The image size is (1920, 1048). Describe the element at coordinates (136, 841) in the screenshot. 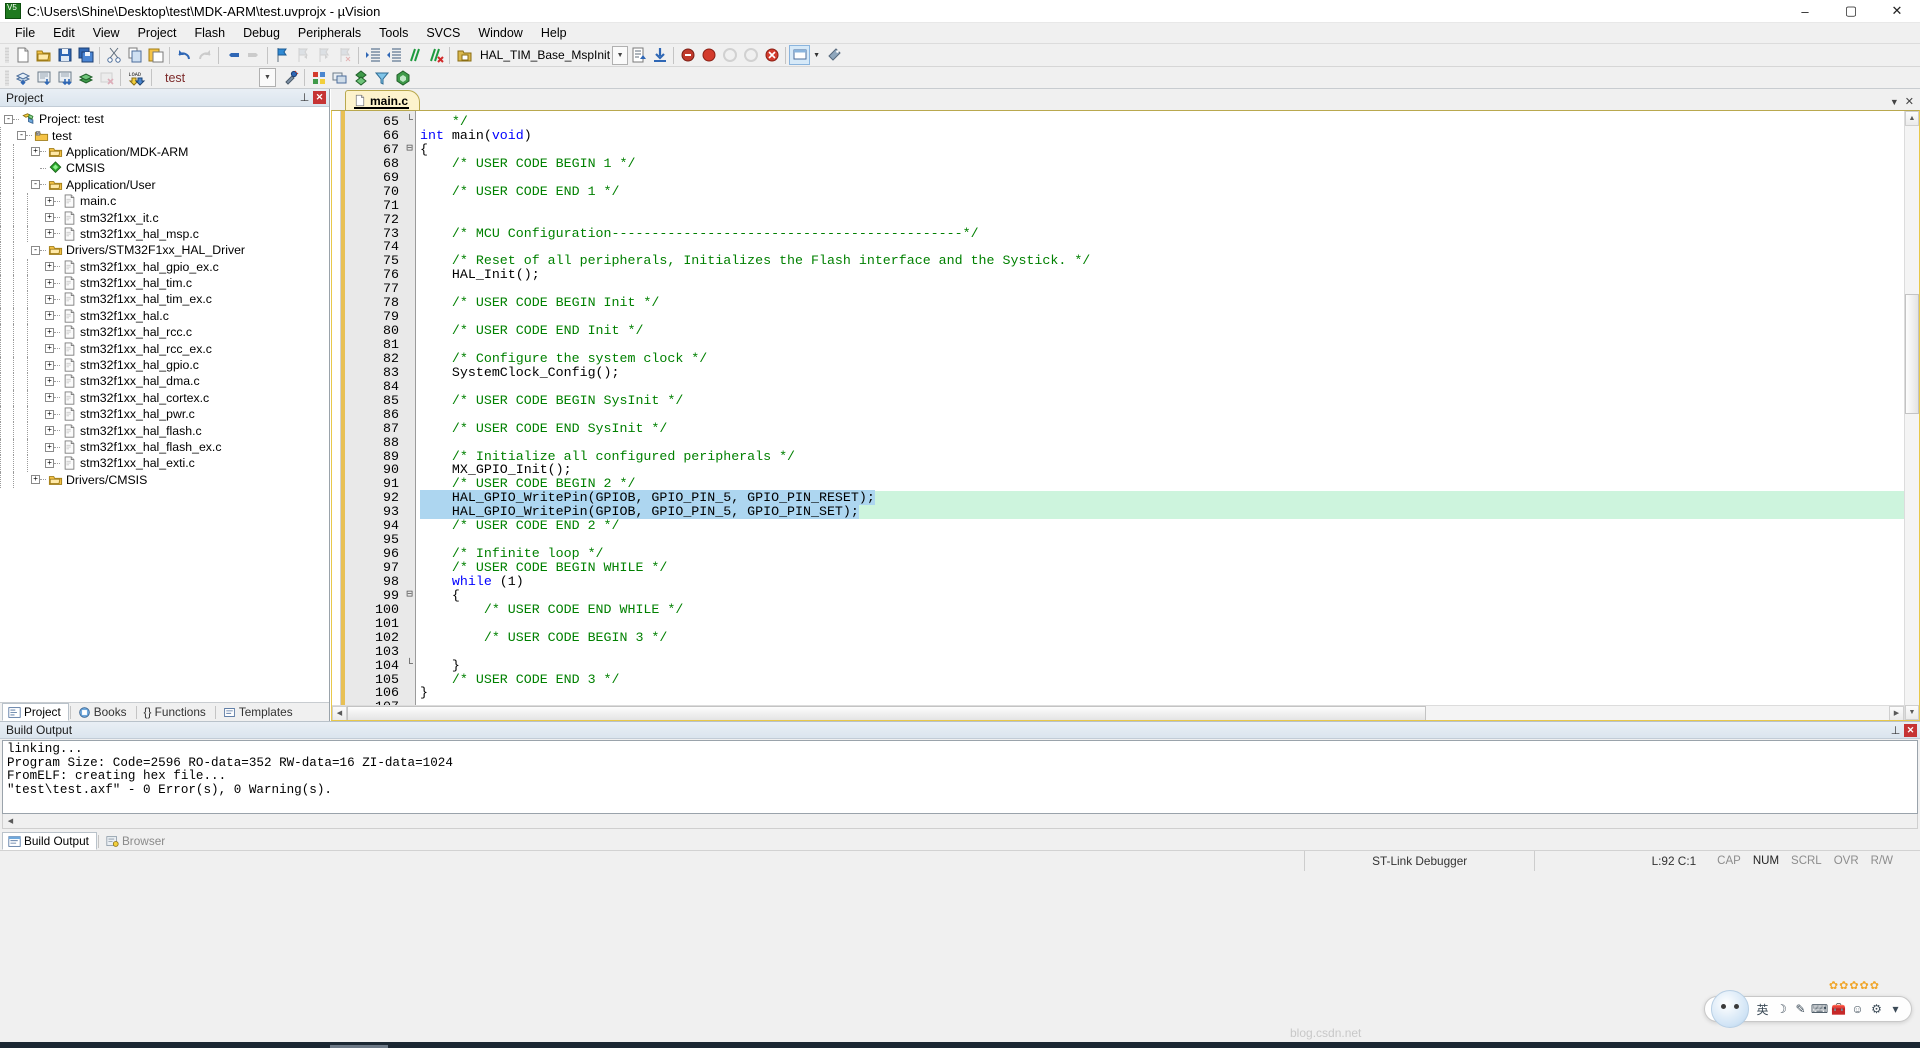

I see `tab-browser: Browser` at that location.